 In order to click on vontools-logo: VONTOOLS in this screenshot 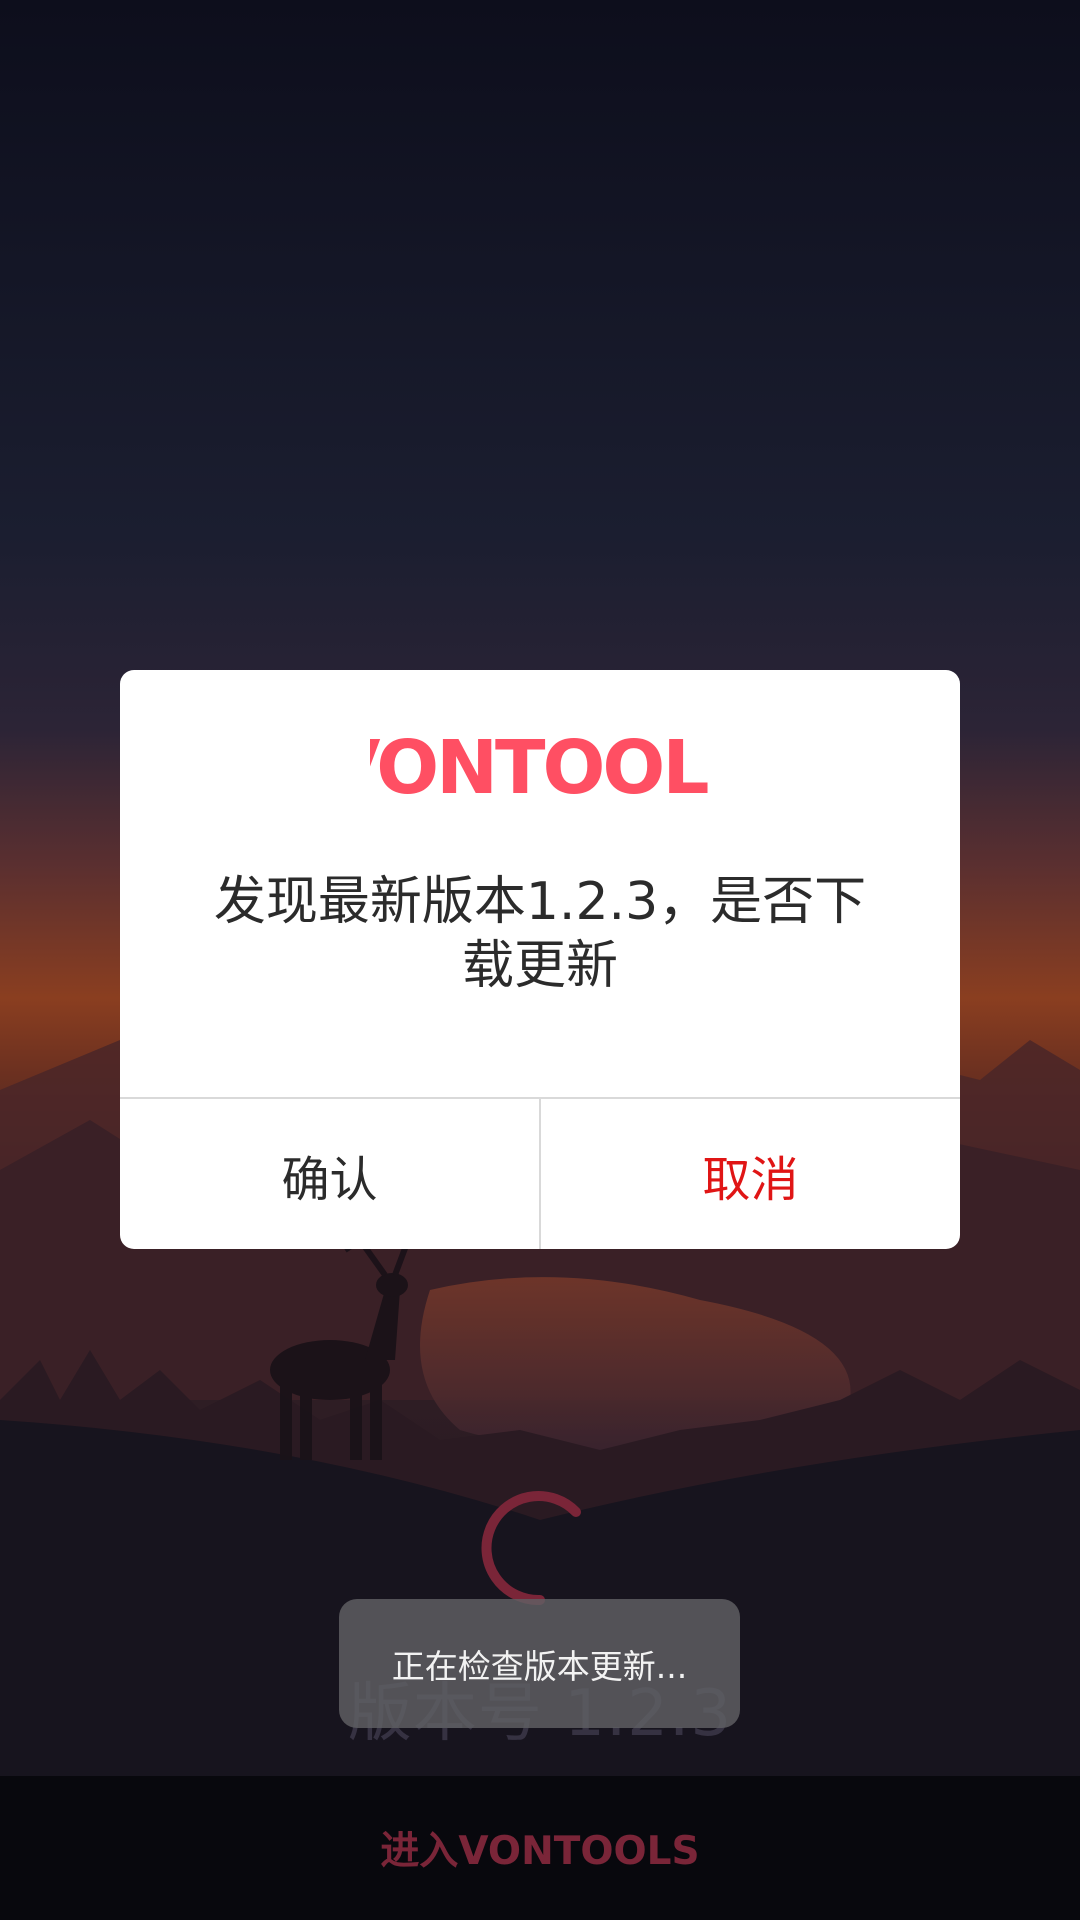, I will do `click(540, 768)`.